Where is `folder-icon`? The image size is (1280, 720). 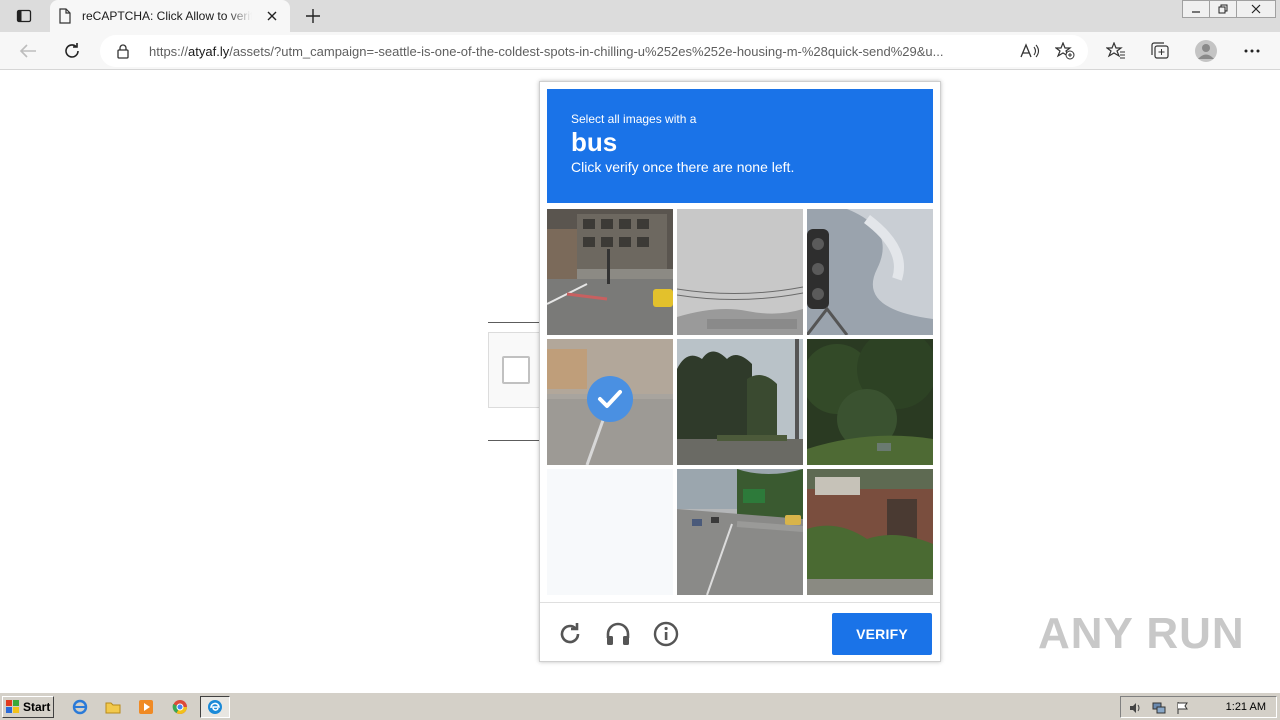 folder-icon is located at coordinates (113, 708).